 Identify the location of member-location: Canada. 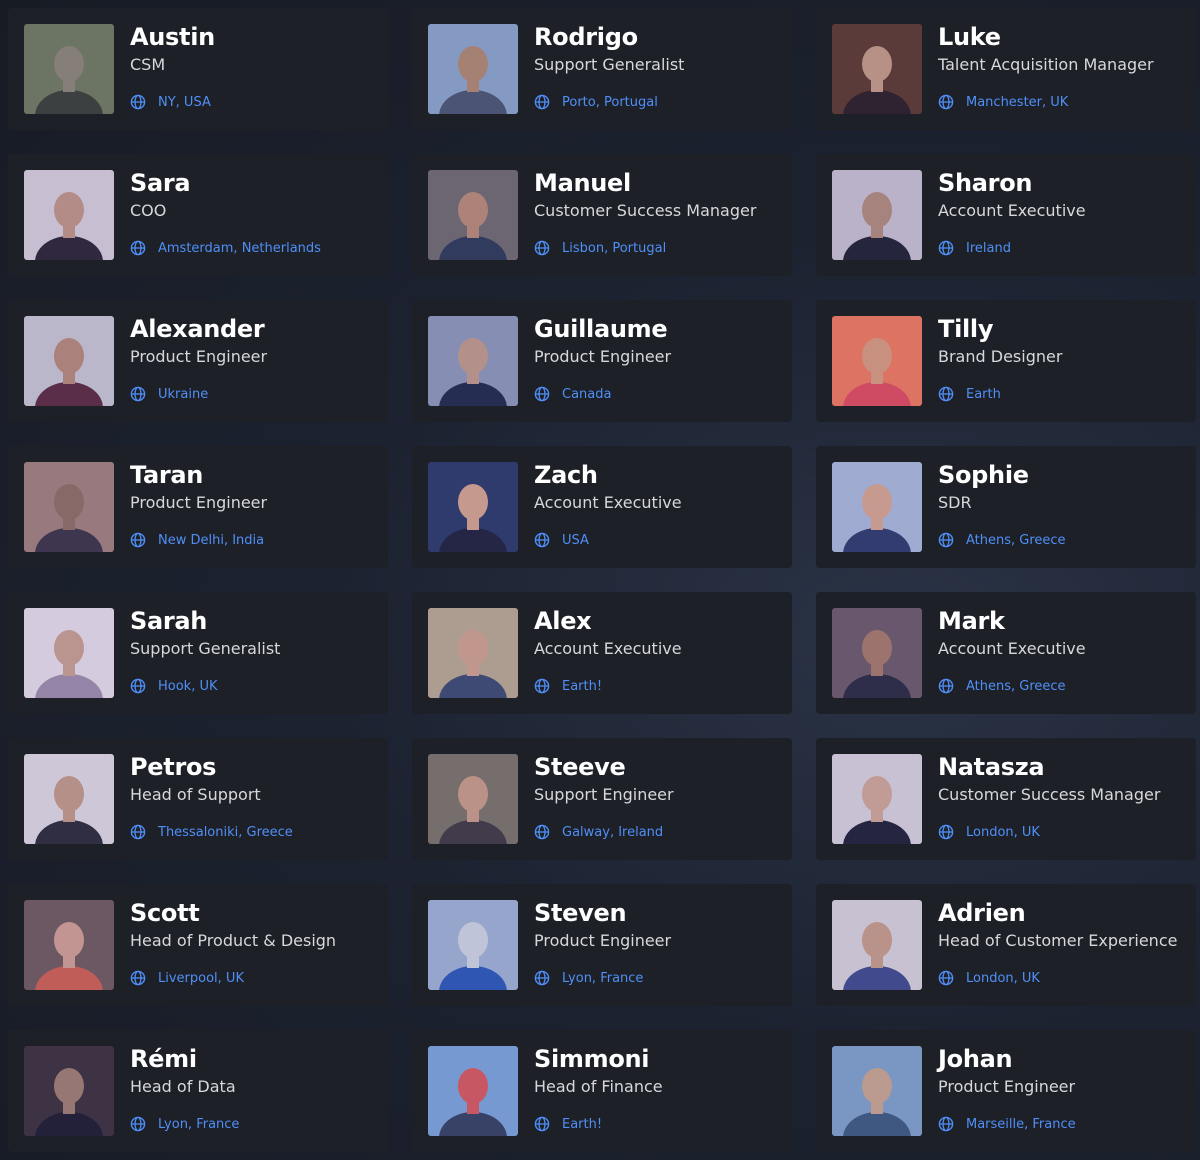
(572, 394).